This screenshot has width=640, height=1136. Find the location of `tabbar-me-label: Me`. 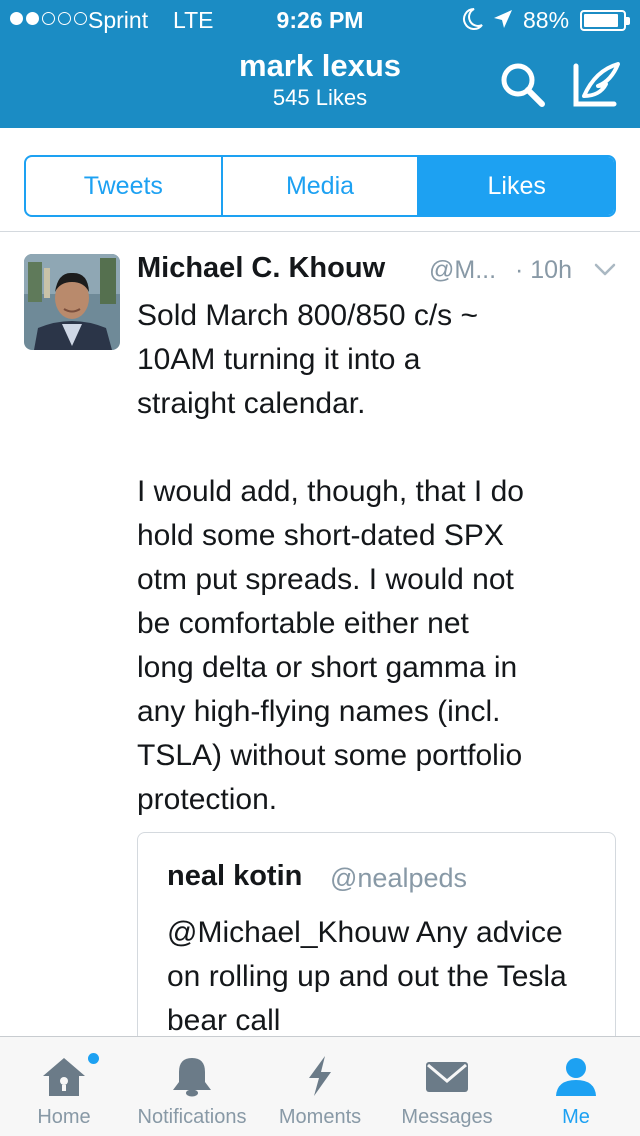

tabbar-me-label: Me is located at coordinates (576, 1117).